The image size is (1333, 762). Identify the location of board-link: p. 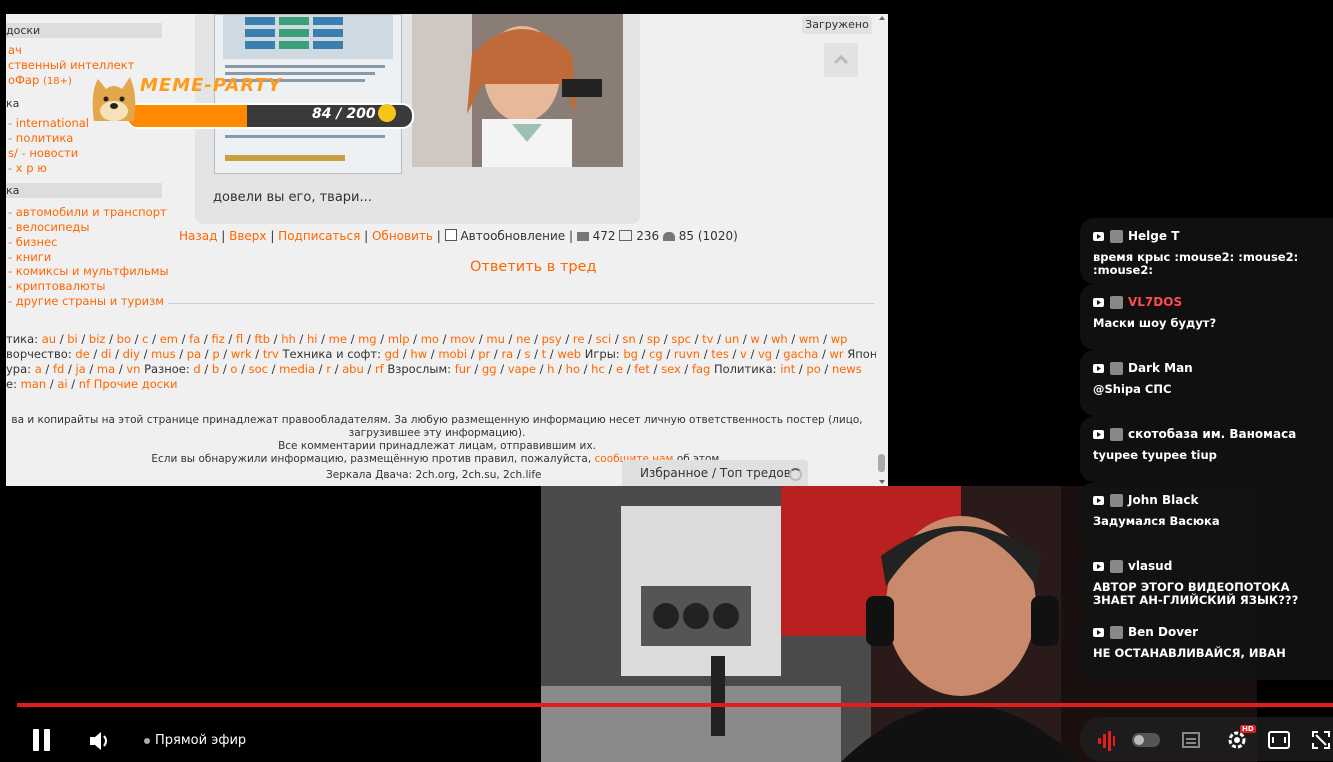
(215, 354).